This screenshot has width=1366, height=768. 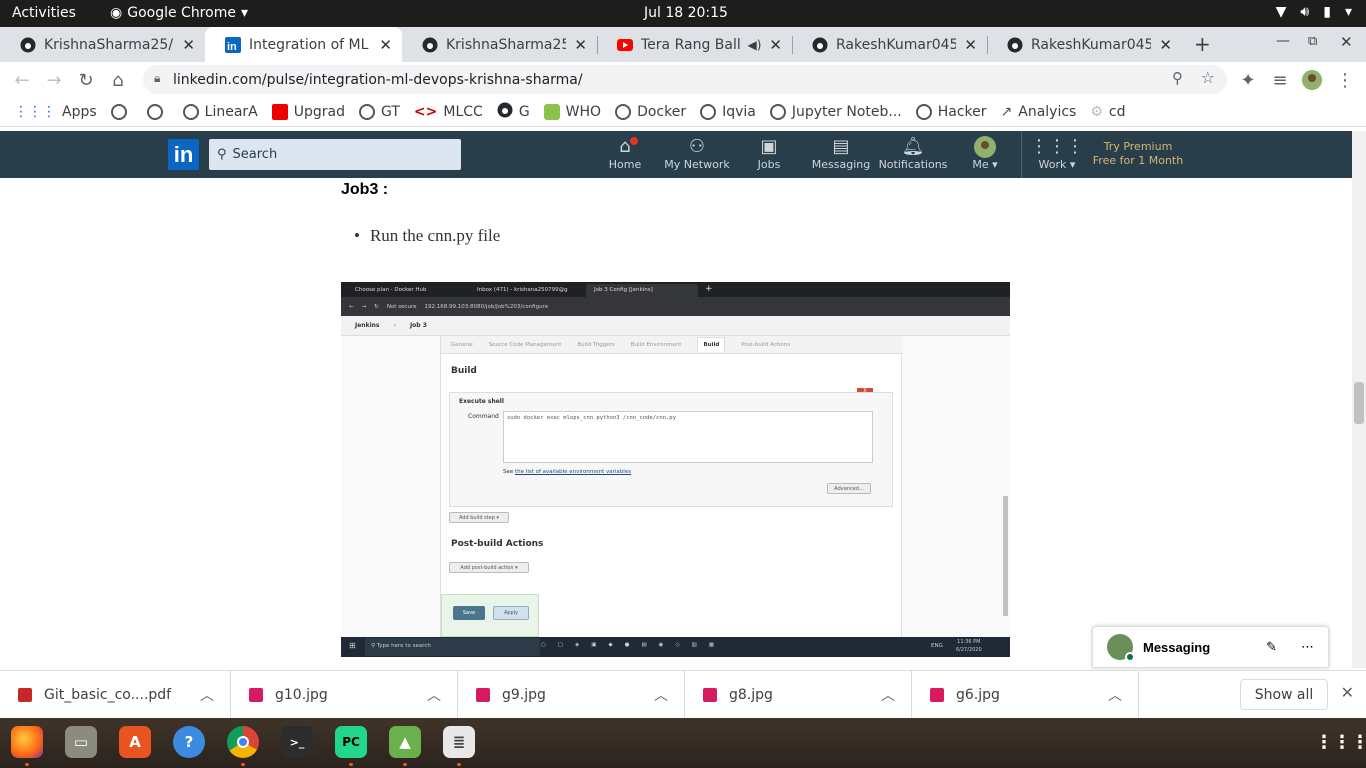 I want to click on nav-my-network: ⚇ My Network, so click(x=697, y=153).